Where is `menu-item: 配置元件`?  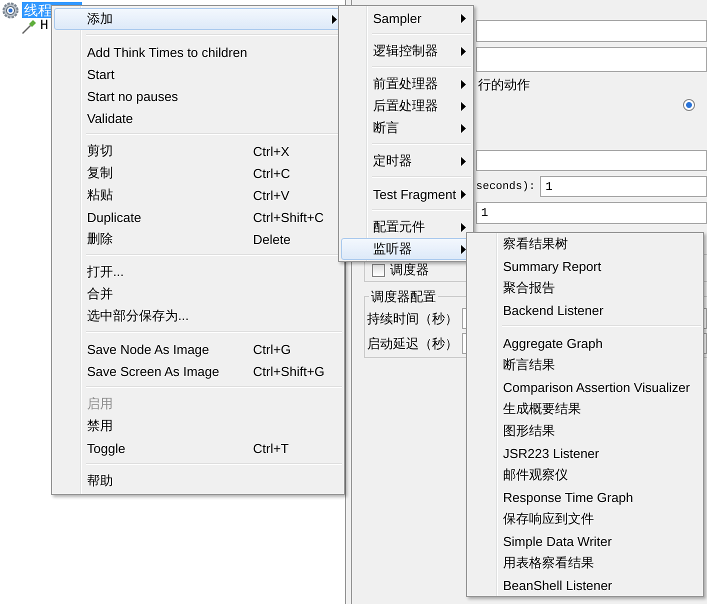
menu-item: 配置元件 is located at coordinates (406, 227).